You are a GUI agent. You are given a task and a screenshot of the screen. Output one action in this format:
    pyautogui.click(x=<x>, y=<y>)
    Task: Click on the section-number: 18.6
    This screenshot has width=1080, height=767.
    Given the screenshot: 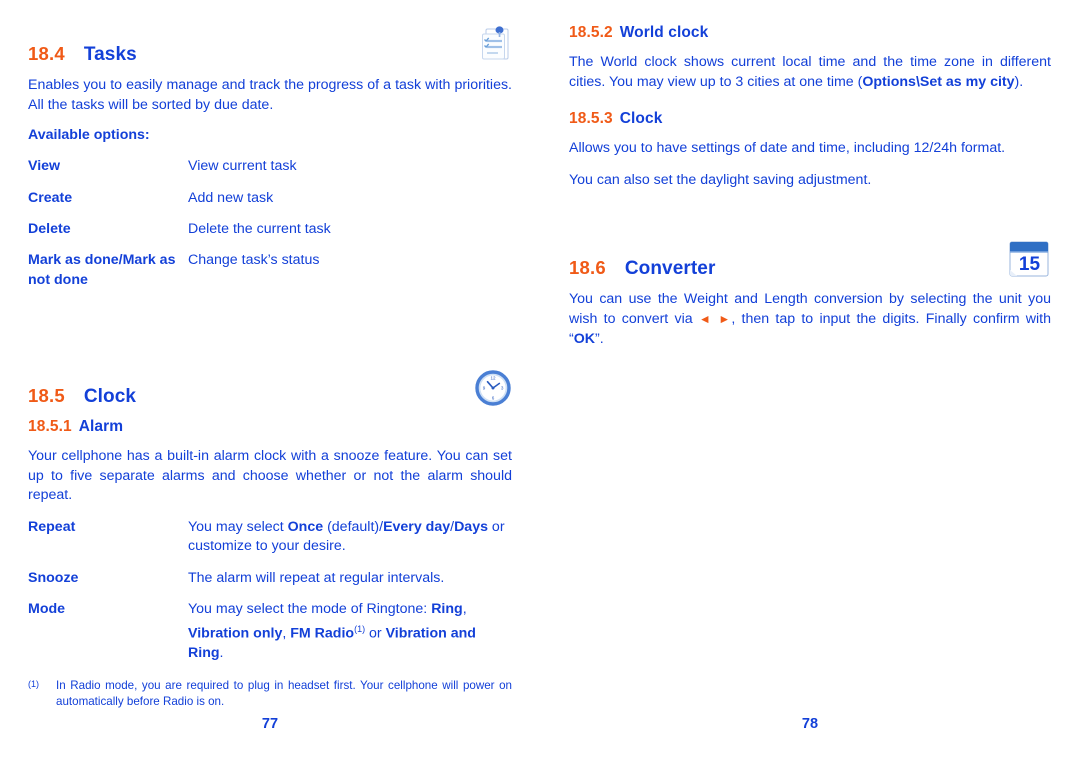 What is the action you would take?
    pyautogui.click(x=587, y=268)
    